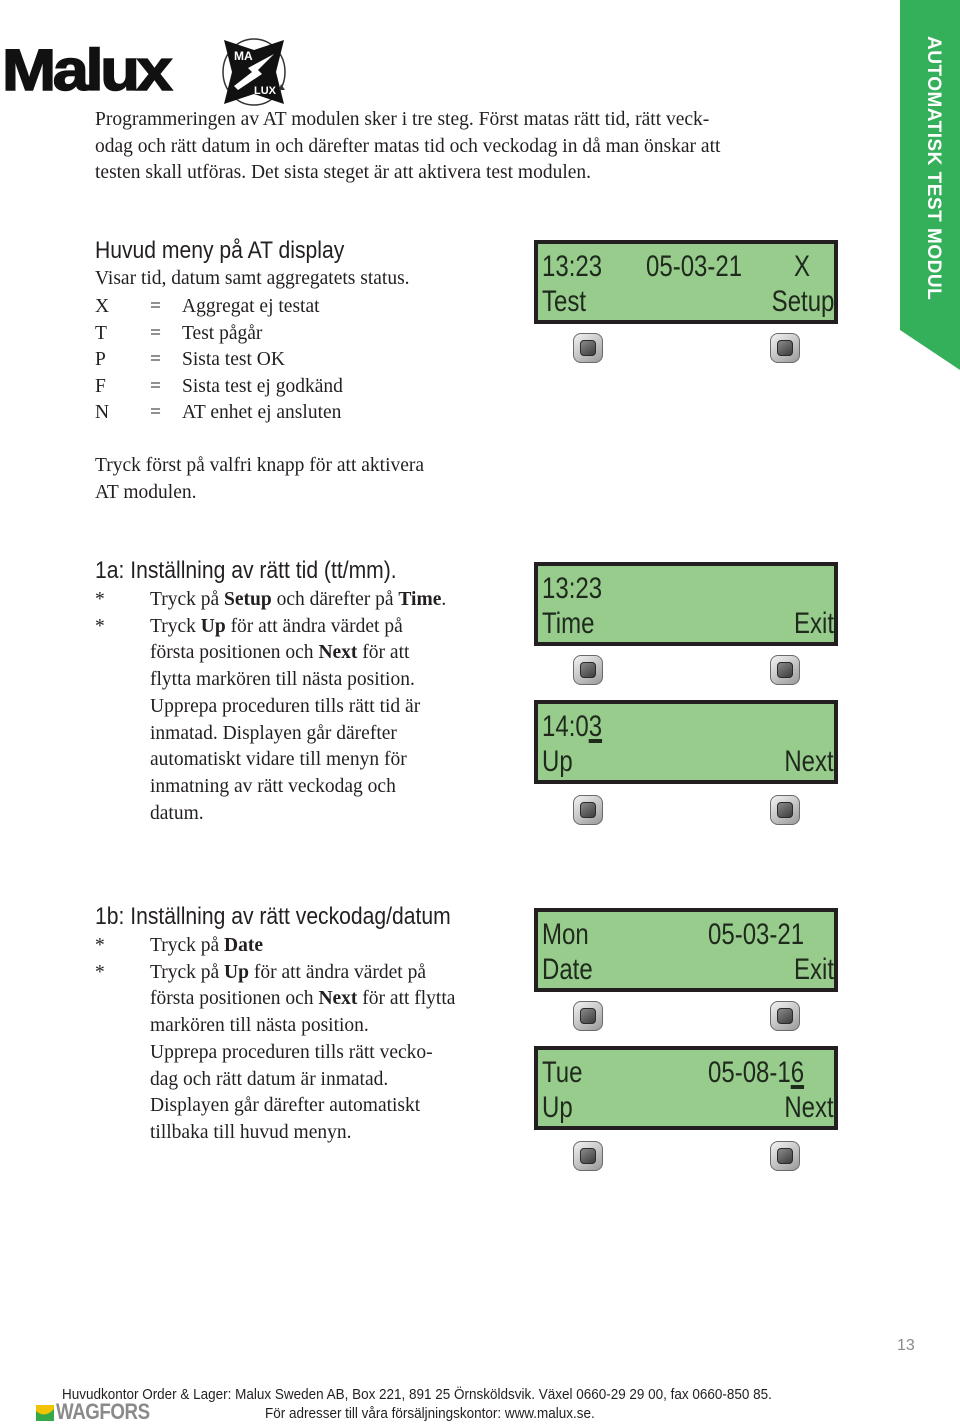  What do you see at coordinates (564, 301) in the screenshot?
I see `lcd-soft-left: Test` at bounding box center [564, 301].